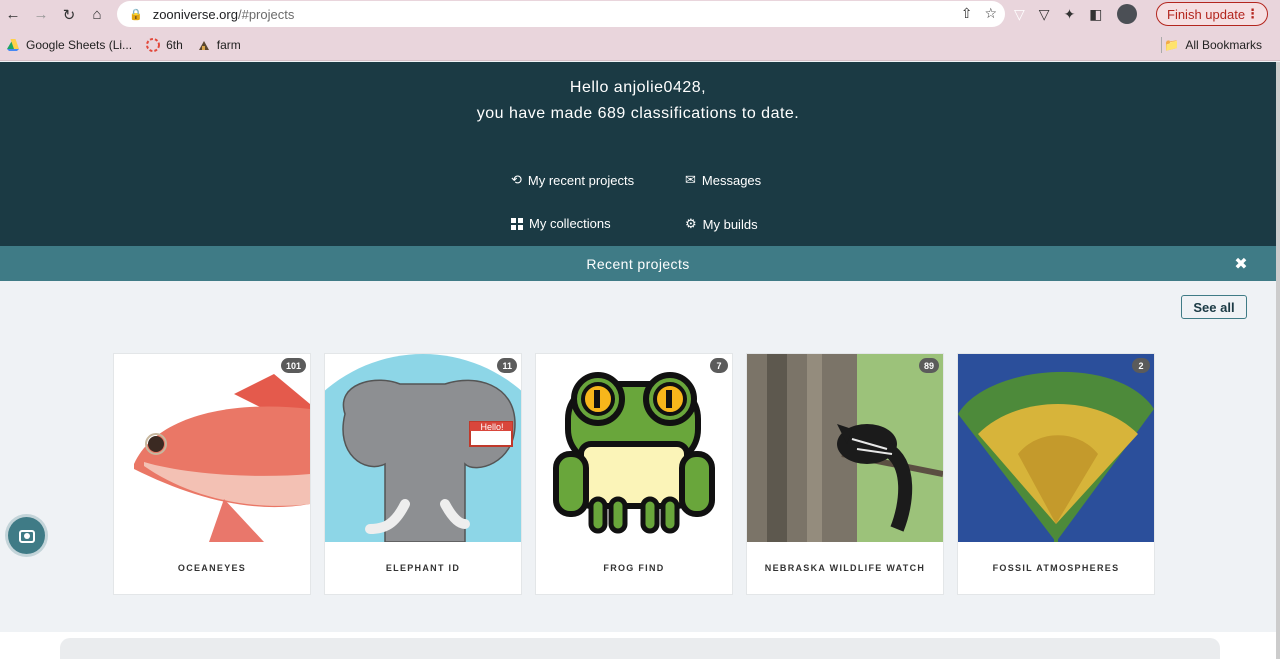 This screenshot has width=1280, height=659. Describe the element at coordinates (13, 15) in the screenshot. I see `back-arrow-icon: ←` at that location.